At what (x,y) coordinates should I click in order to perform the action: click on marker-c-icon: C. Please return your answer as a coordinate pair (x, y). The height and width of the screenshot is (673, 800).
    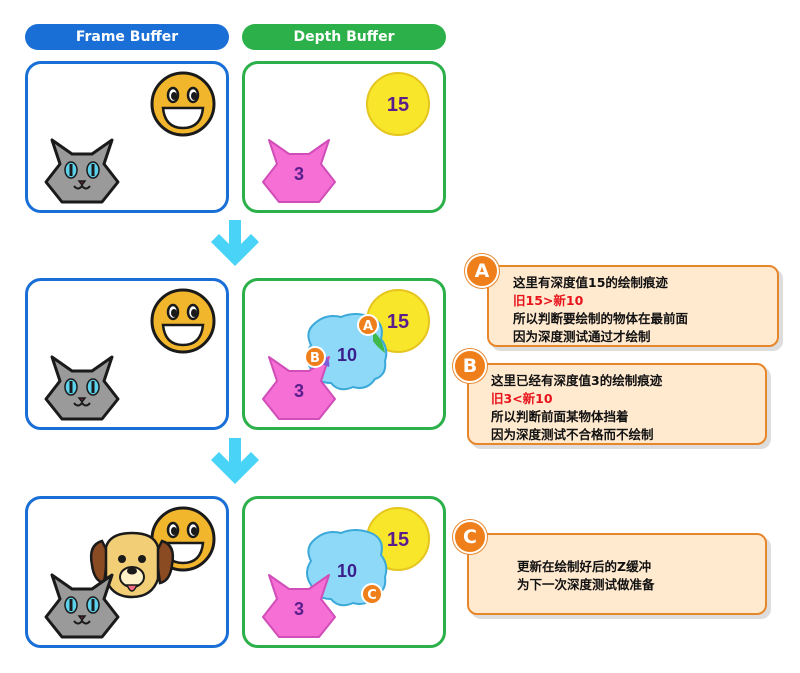
    Looking at the image, I should click on (372, 594).